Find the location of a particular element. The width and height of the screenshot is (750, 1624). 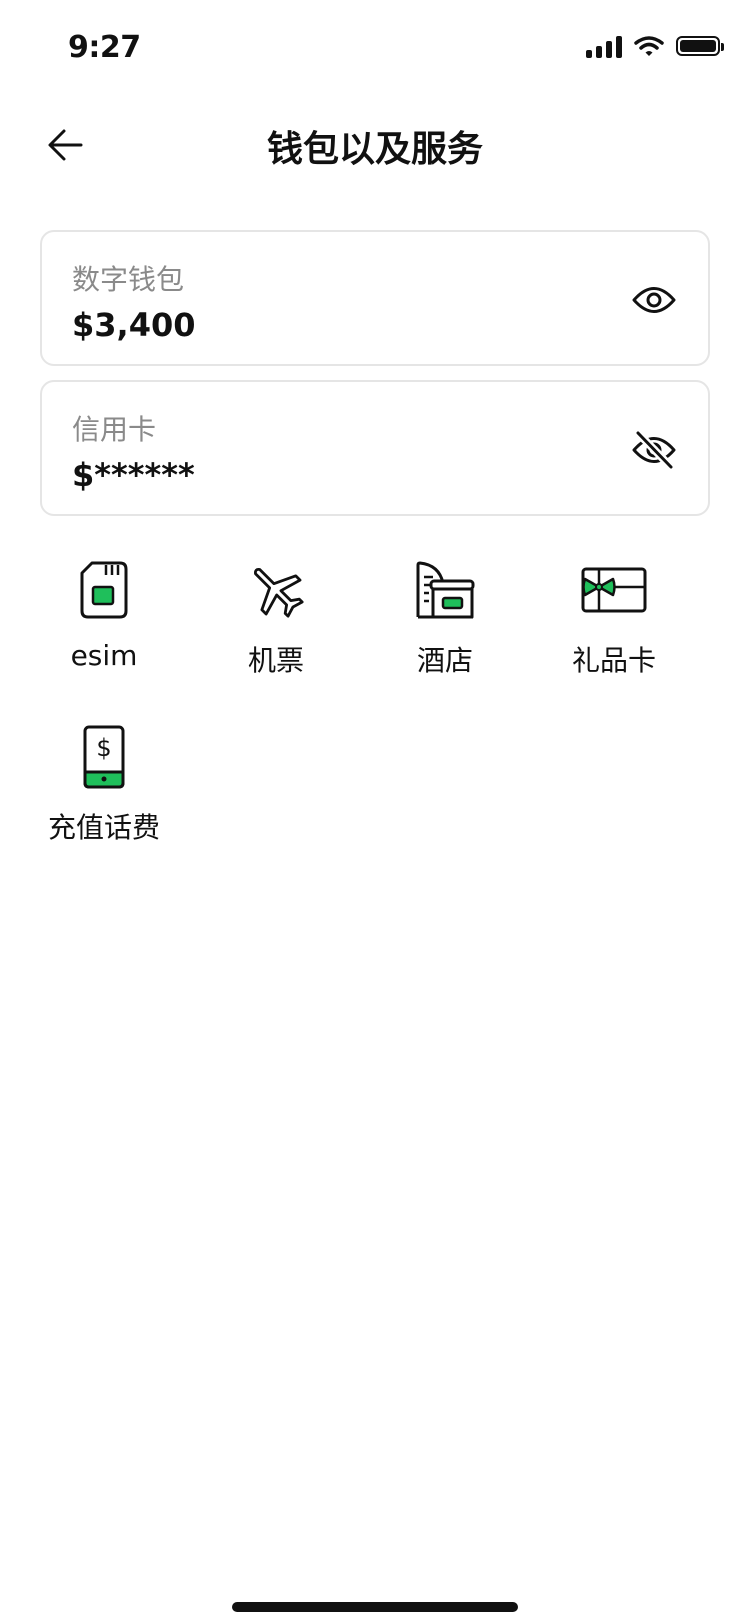

eye-closed-icon is located at coordinates (654, 450).